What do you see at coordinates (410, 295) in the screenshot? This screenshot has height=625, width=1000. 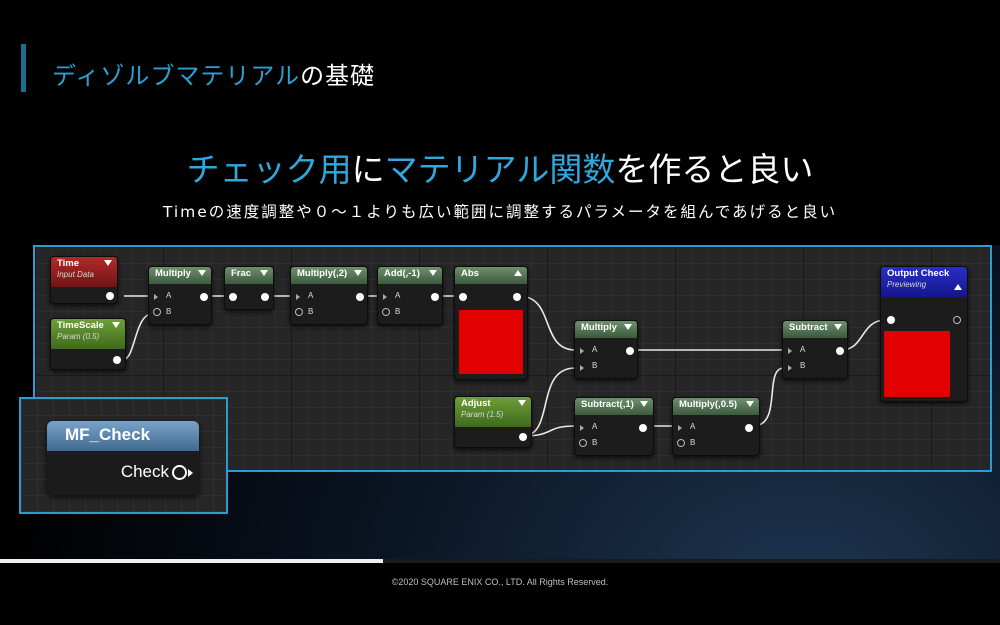 I see `node-add: Add(,-1) A B` at bounding box center [410, 295].